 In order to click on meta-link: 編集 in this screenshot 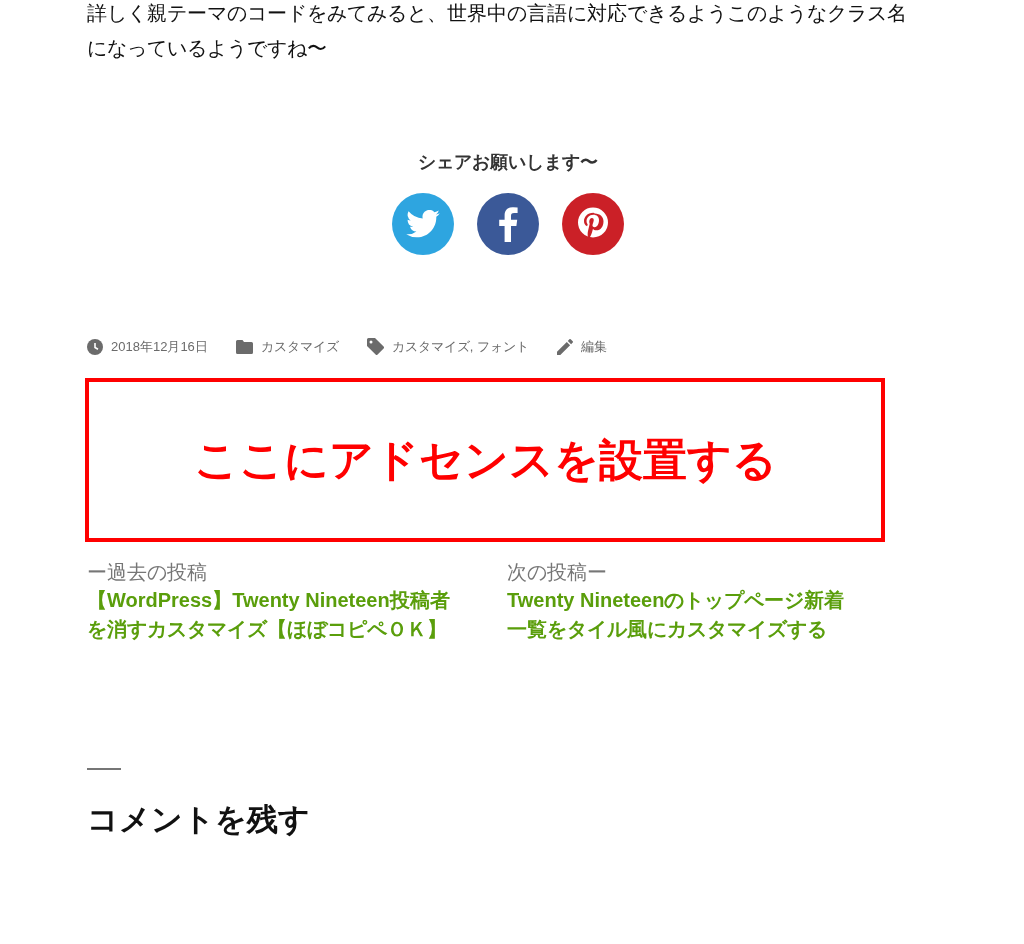, I will do `click(594, 347)`.